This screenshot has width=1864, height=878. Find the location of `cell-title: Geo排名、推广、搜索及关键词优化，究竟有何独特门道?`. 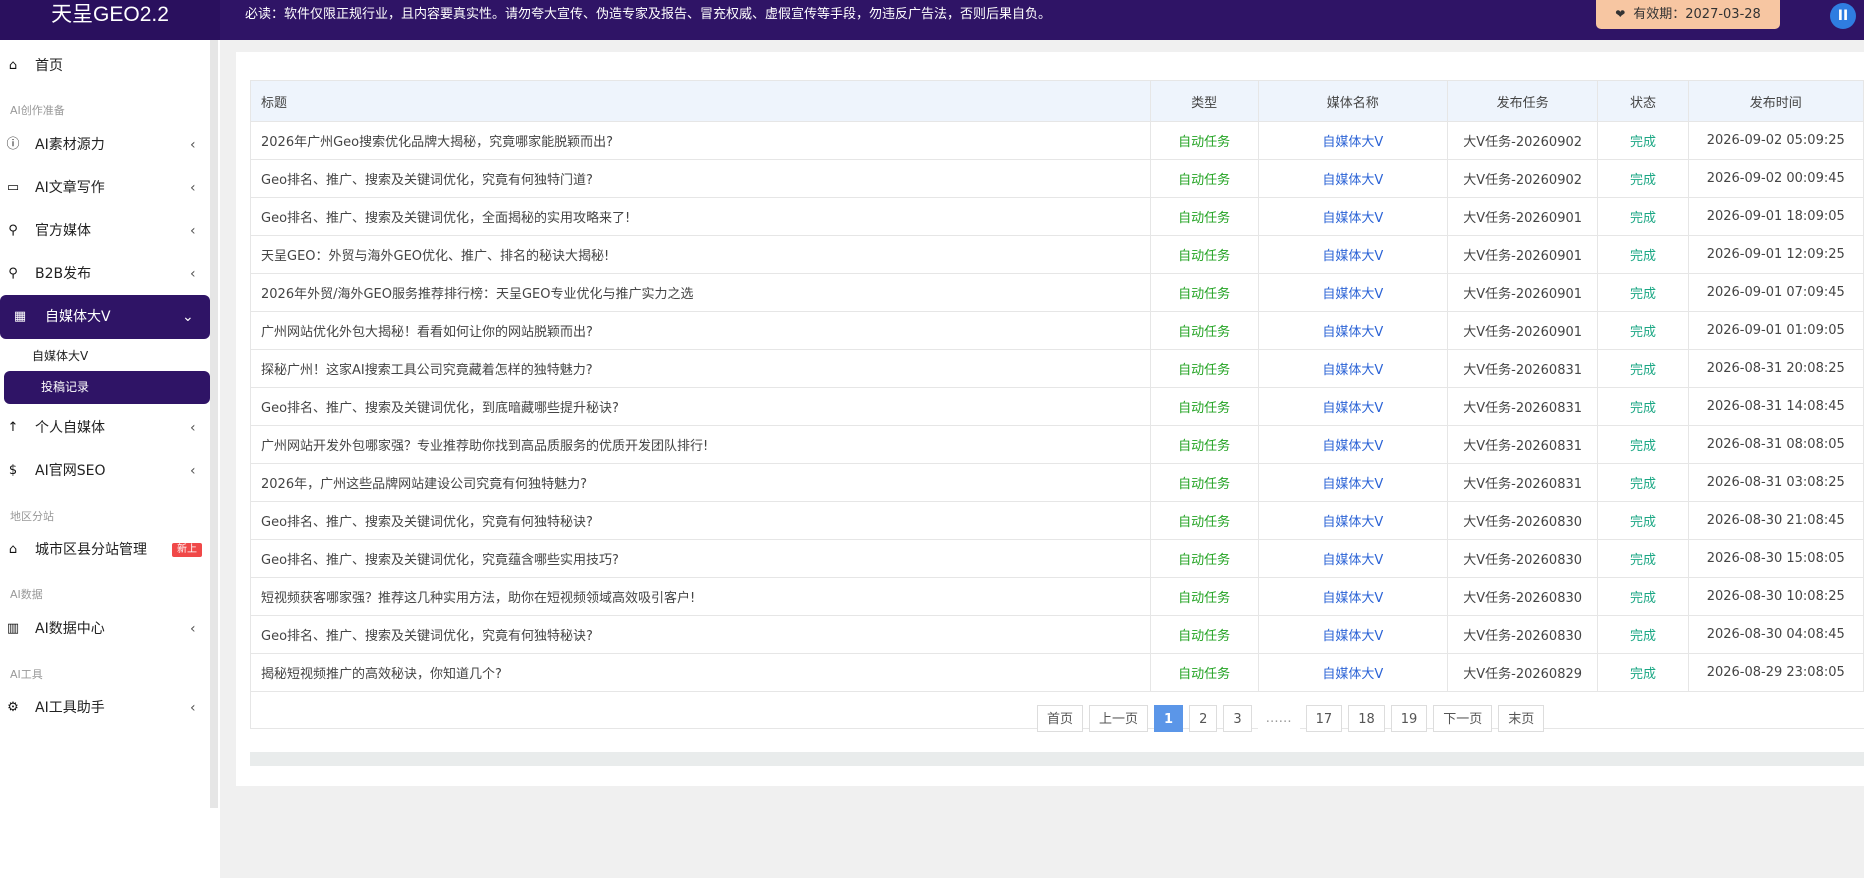

cell-title: Geo排名、推广、搜索及关键词优化，究竟有何独特门道? is located at coordinates (700, 178).